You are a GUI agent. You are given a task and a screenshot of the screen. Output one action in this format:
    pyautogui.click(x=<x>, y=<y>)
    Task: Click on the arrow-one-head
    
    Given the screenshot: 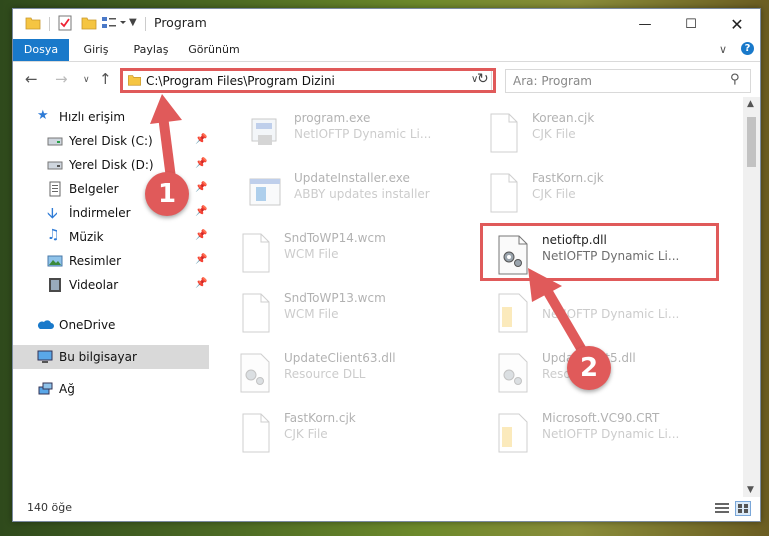 What is the action you would take?
    pyautogui.click(x=166, y=109)
    